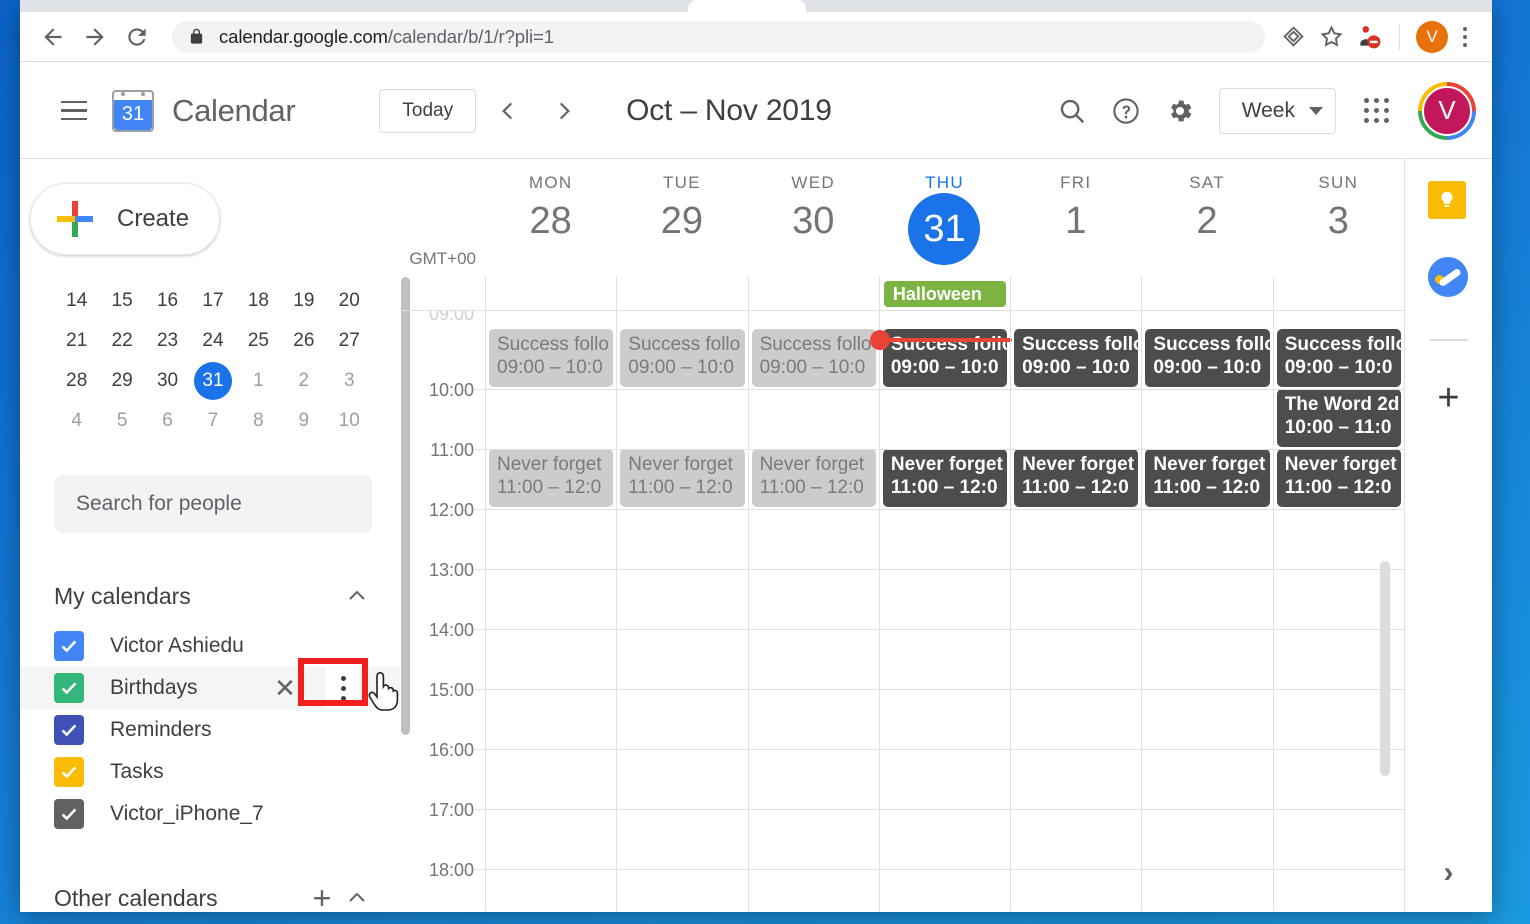 Image resolution: width=1530 pixels, height=924 pixels. Describe the element at coordinates (945, 294) in the screenshot. I see `all-day-event: Halloween` at that location.